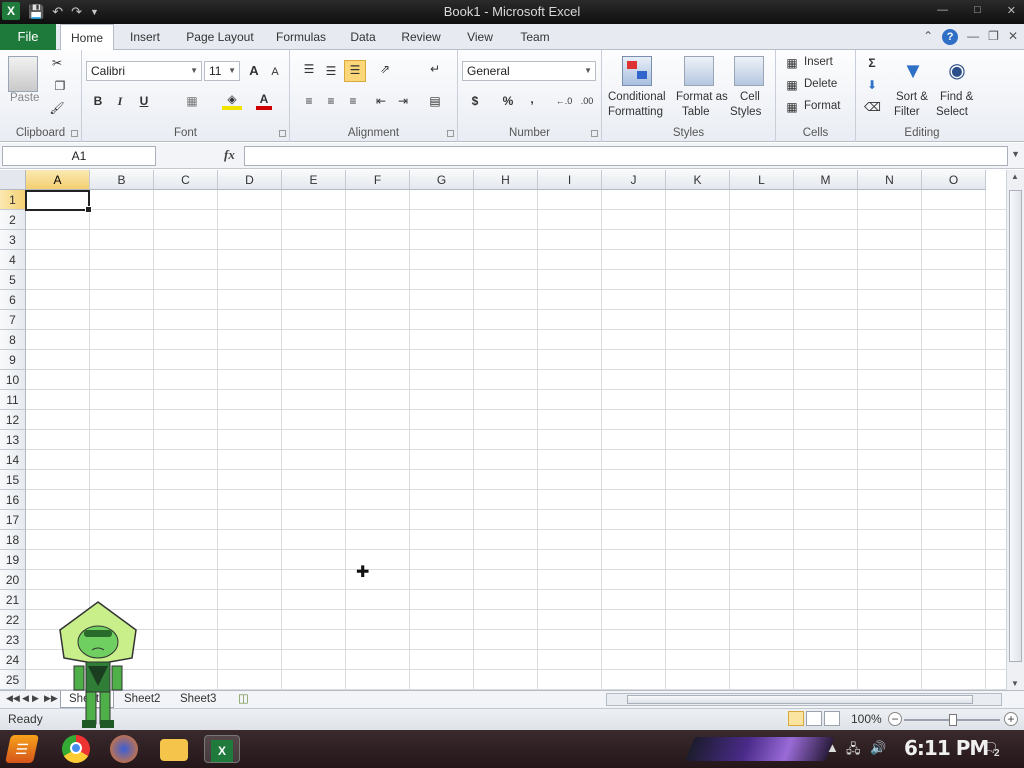 The width and height of the screenshot is (1024, 768). Describe the element at coordinates (637, 71) in the screenshot. I see `conditional-formatting-icon` at that location.